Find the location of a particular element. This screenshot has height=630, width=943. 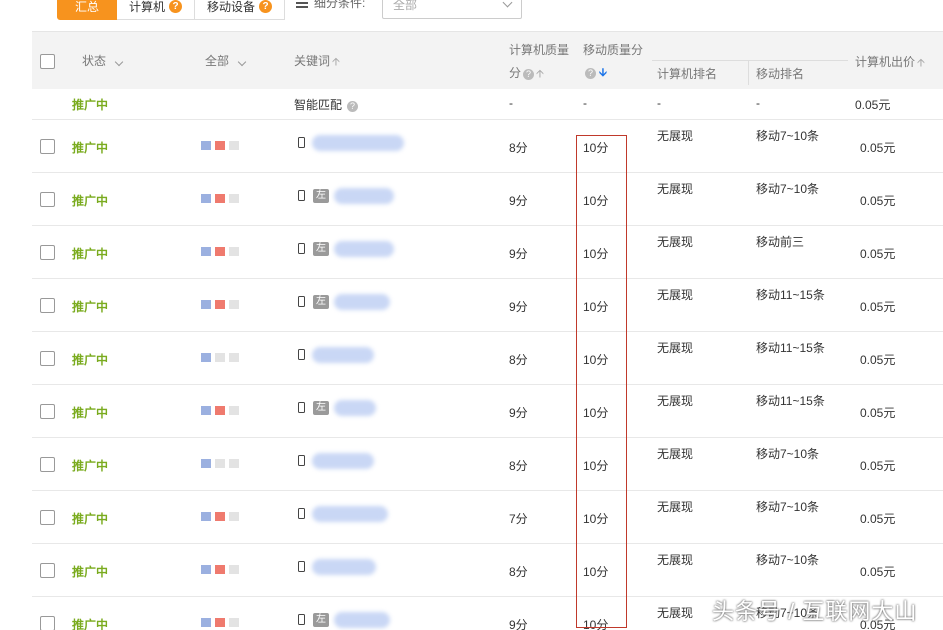

filter-label: 细分条件: is located at coordinates (330, 5).